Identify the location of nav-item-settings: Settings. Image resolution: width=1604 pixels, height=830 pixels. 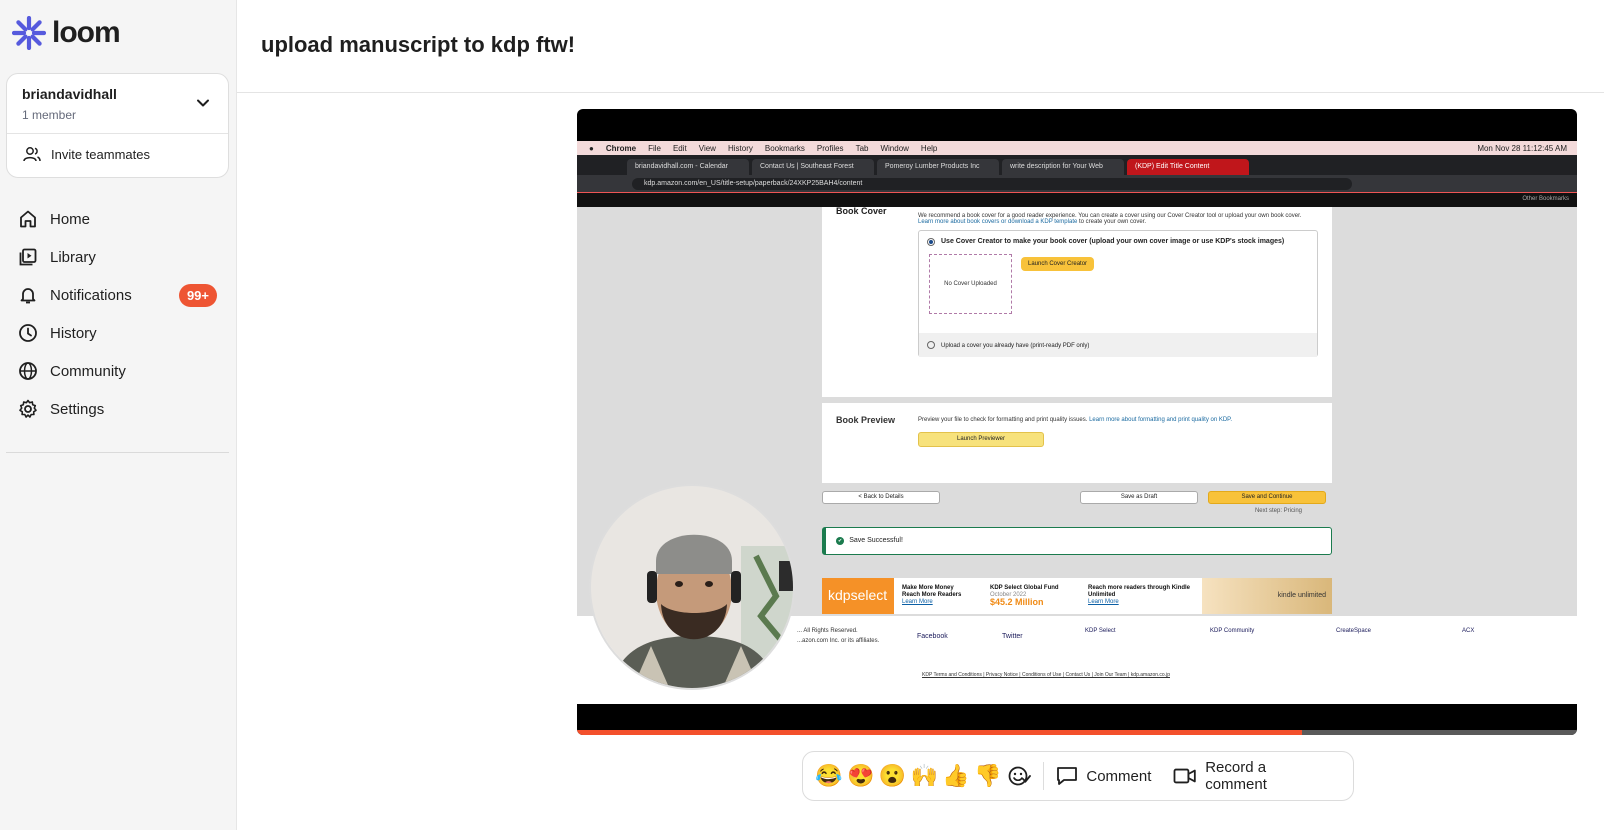
(118, 409).